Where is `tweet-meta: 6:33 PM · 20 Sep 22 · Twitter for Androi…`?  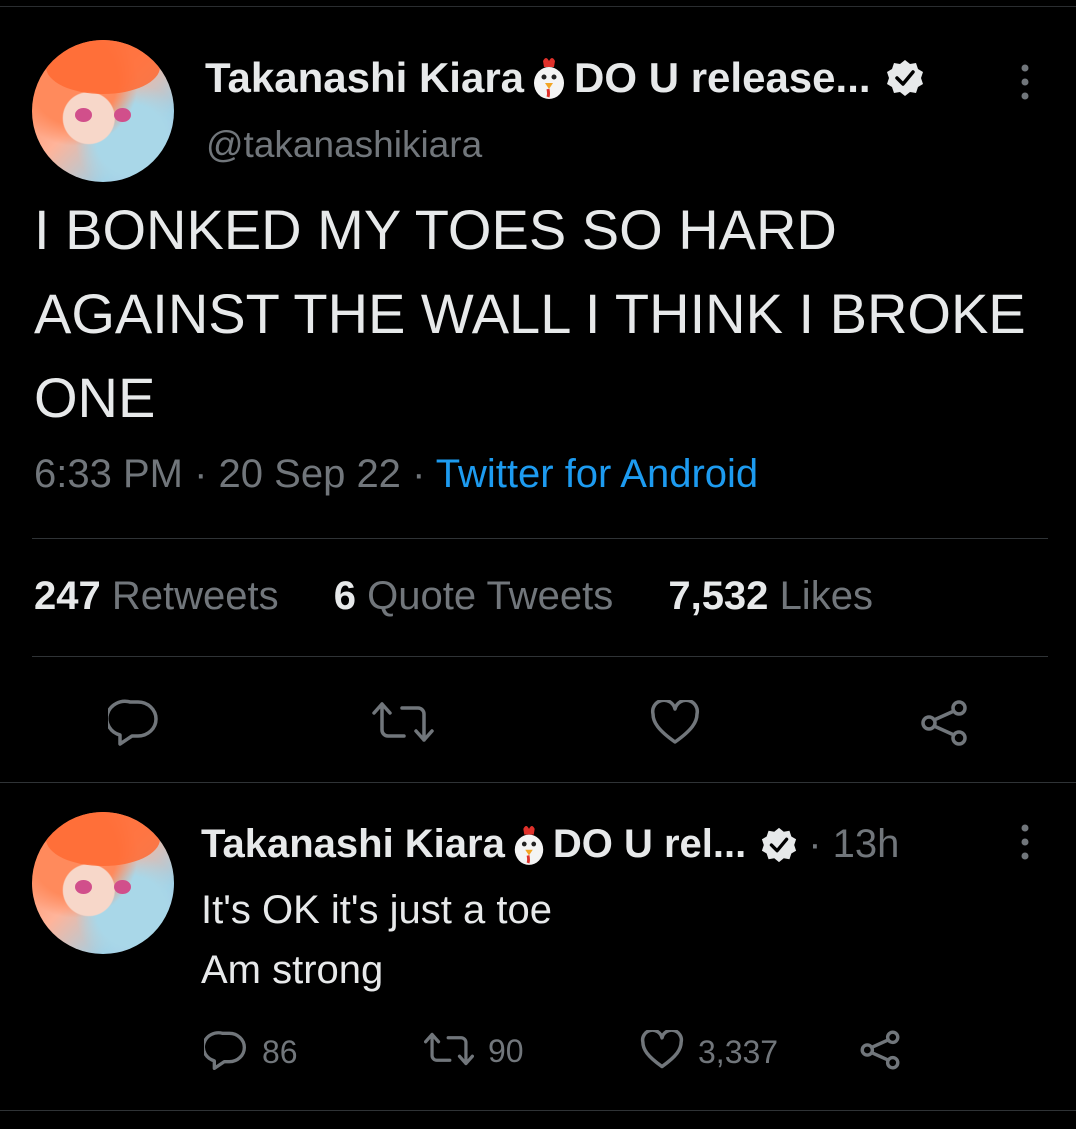
tweet-meta: 6:33 PM · 20 Sep 22 · Twitter for Androi… is located at coordinates (396, 474).